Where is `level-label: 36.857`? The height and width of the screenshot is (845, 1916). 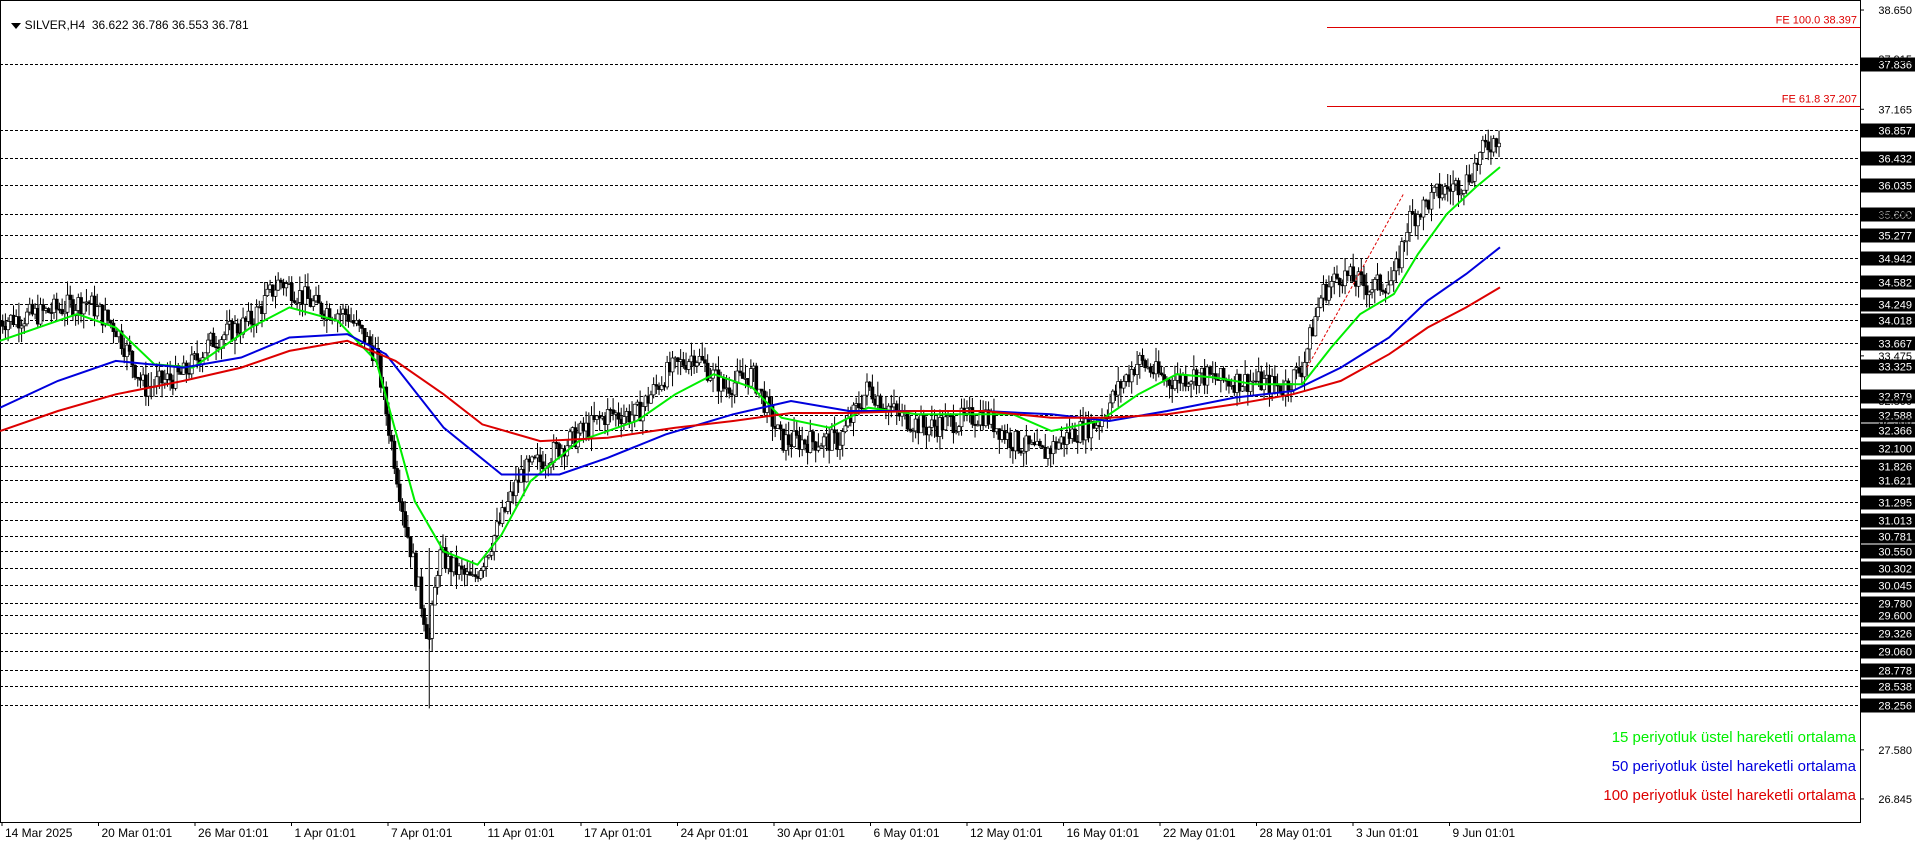
level-label: 36.857 is located at coordinates (1895, 132).